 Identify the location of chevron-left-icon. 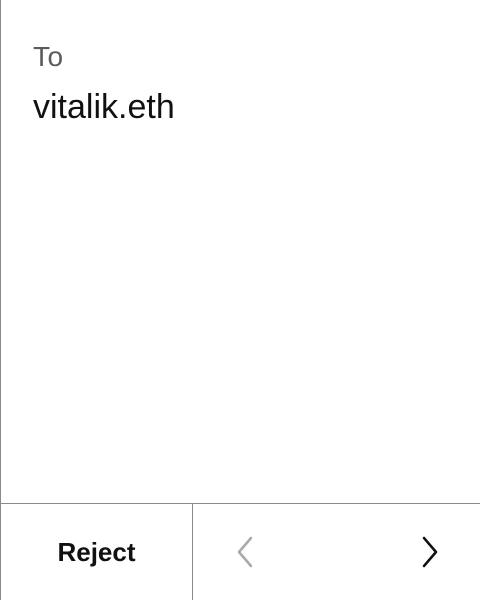
(245, 552).